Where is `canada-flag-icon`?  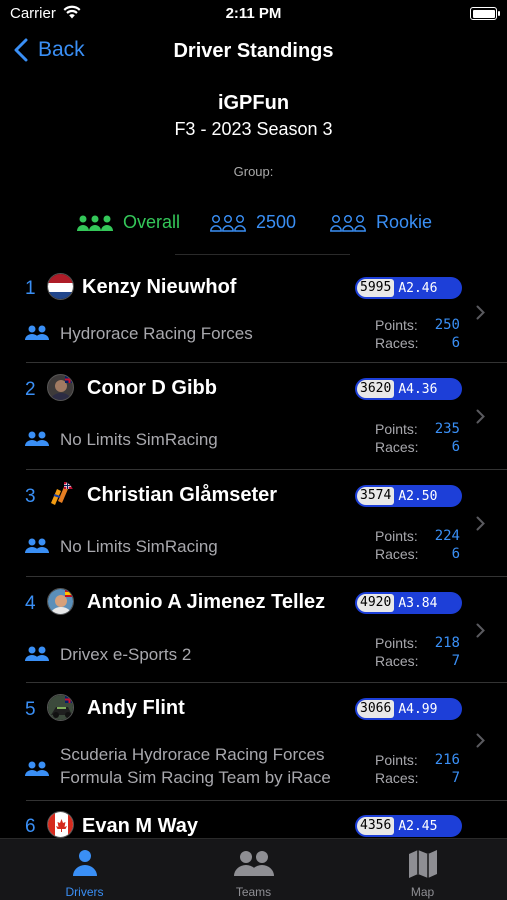 canada-flag-icon is located at coordinates (60, 824).